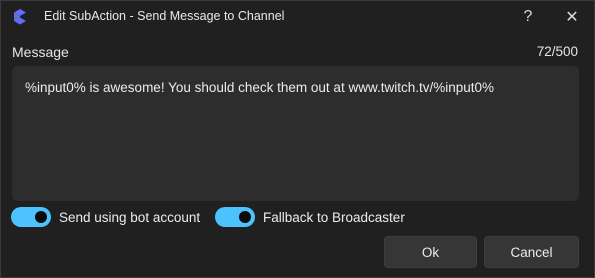  I want to click on app-logo-icon, so click(20, 17).